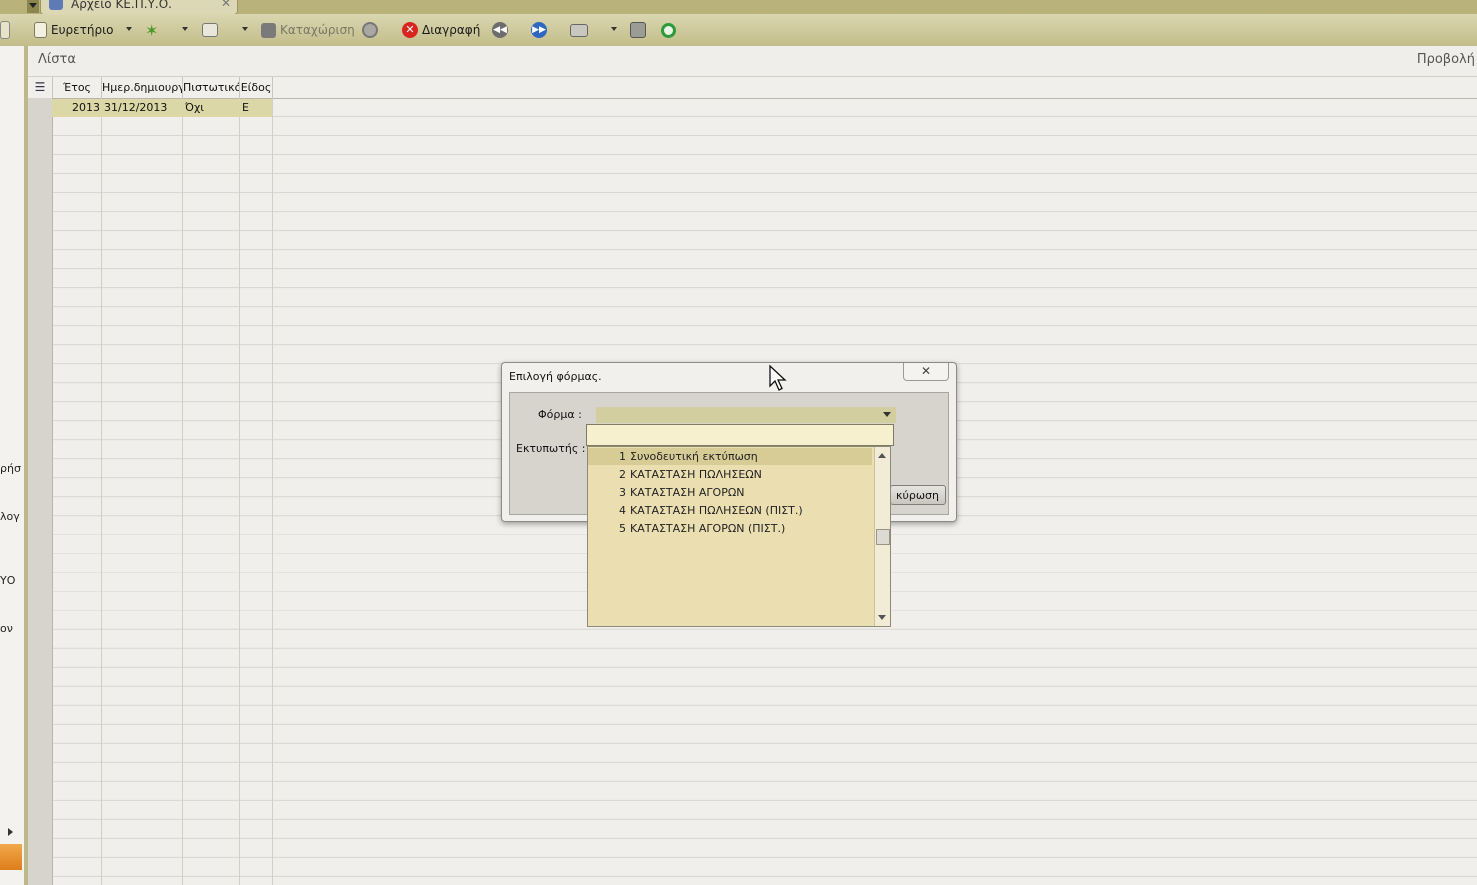 The height and width of the screenshot is (885, 1477). I want to click on previous-button: ◀◀, so click(500, 30).